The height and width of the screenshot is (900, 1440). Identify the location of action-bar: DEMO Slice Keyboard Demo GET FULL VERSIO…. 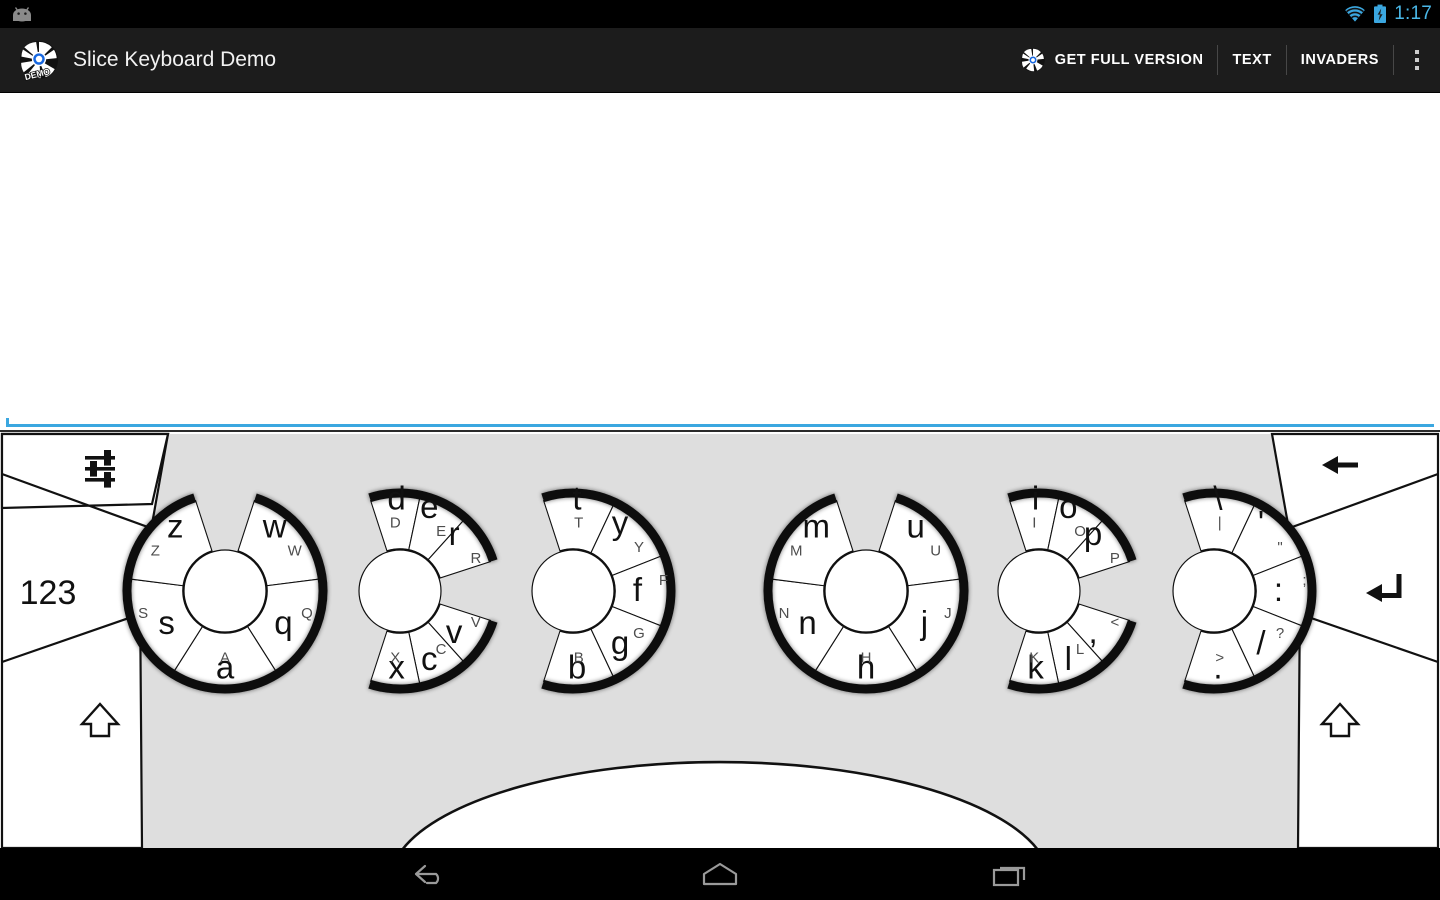
(720, 60).